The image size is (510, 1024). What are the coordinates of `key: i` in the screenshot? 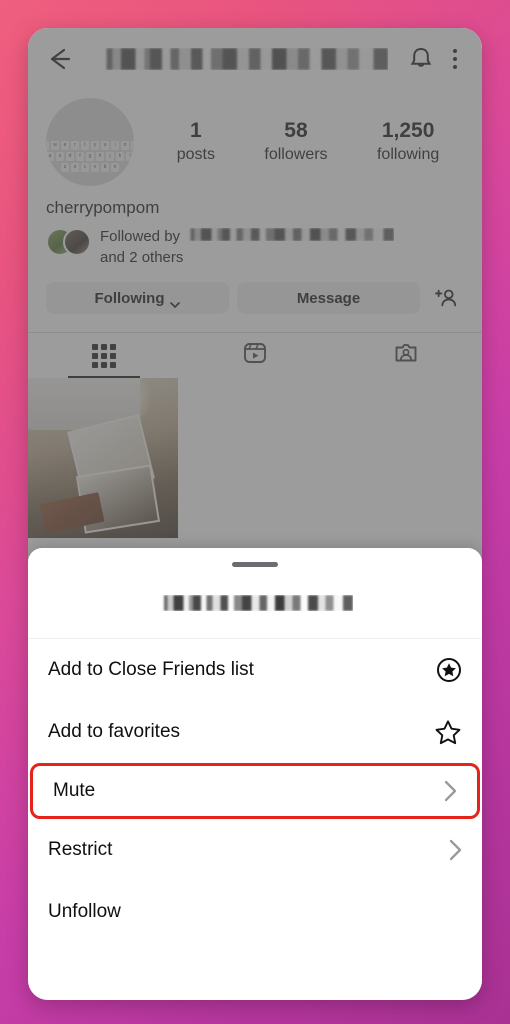 It's located at (115, 145).